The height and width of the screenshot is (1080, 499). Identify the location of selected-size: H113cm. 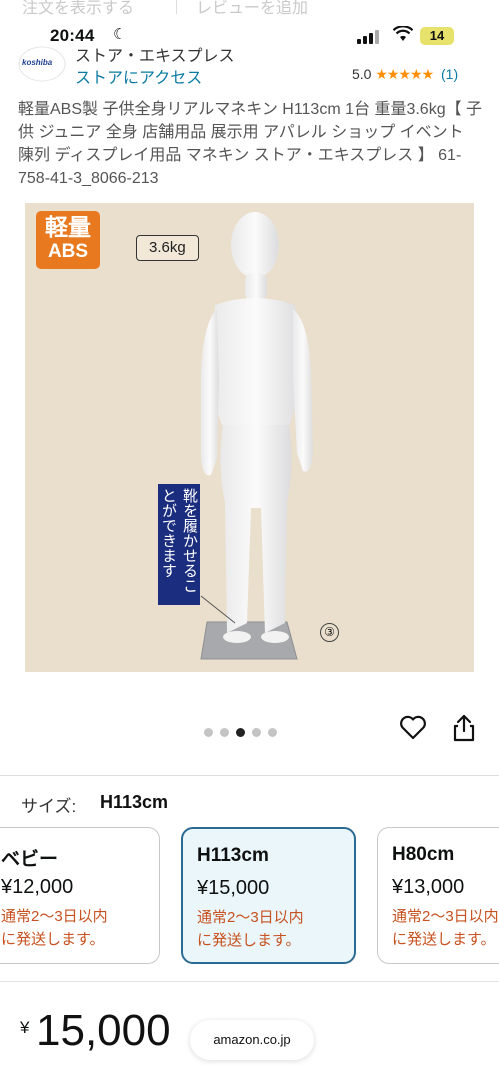
(134, 802).